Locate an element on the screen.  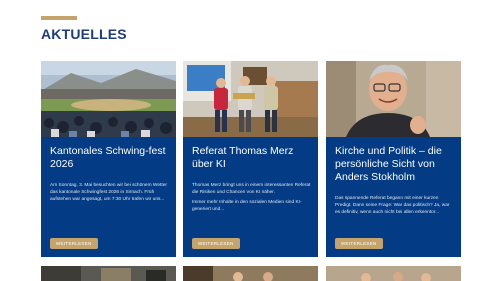
card-image-kirche-politik is located at coordinates (393, 99).